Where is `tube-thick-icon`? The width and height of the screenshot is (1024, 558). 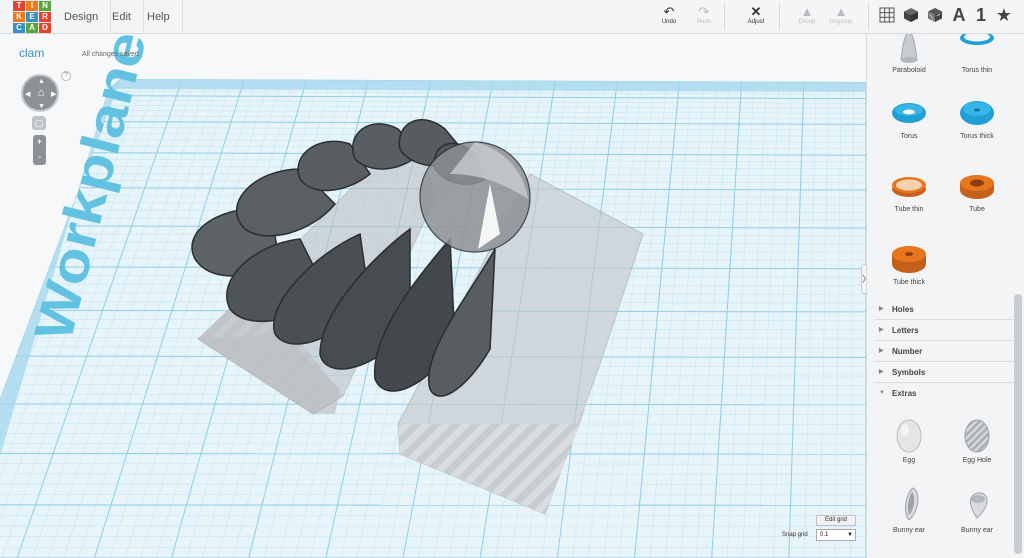
tube-thick-icon is located at coordinates (909, 259).